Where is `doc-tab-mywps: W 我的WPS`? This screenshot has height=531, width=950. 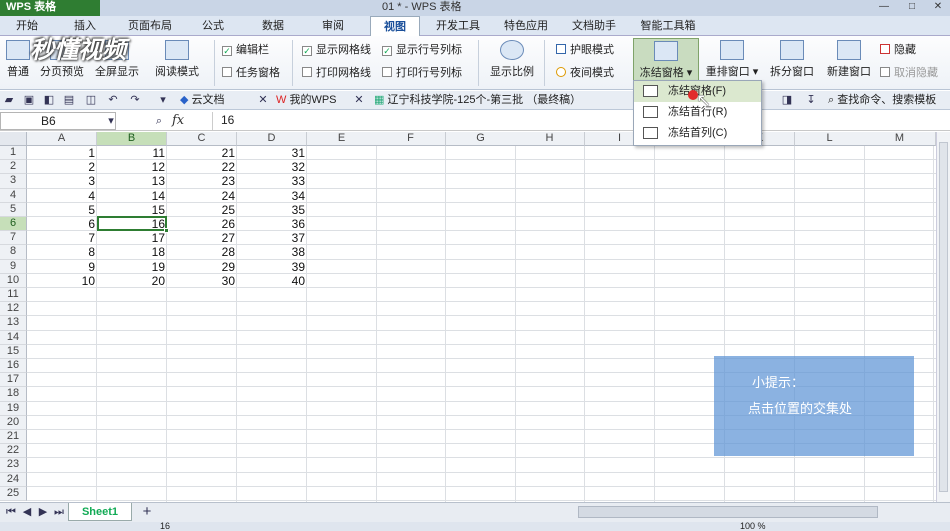
doc-tab-mywps: W 我的WPS is located at coordinates (306, 100).